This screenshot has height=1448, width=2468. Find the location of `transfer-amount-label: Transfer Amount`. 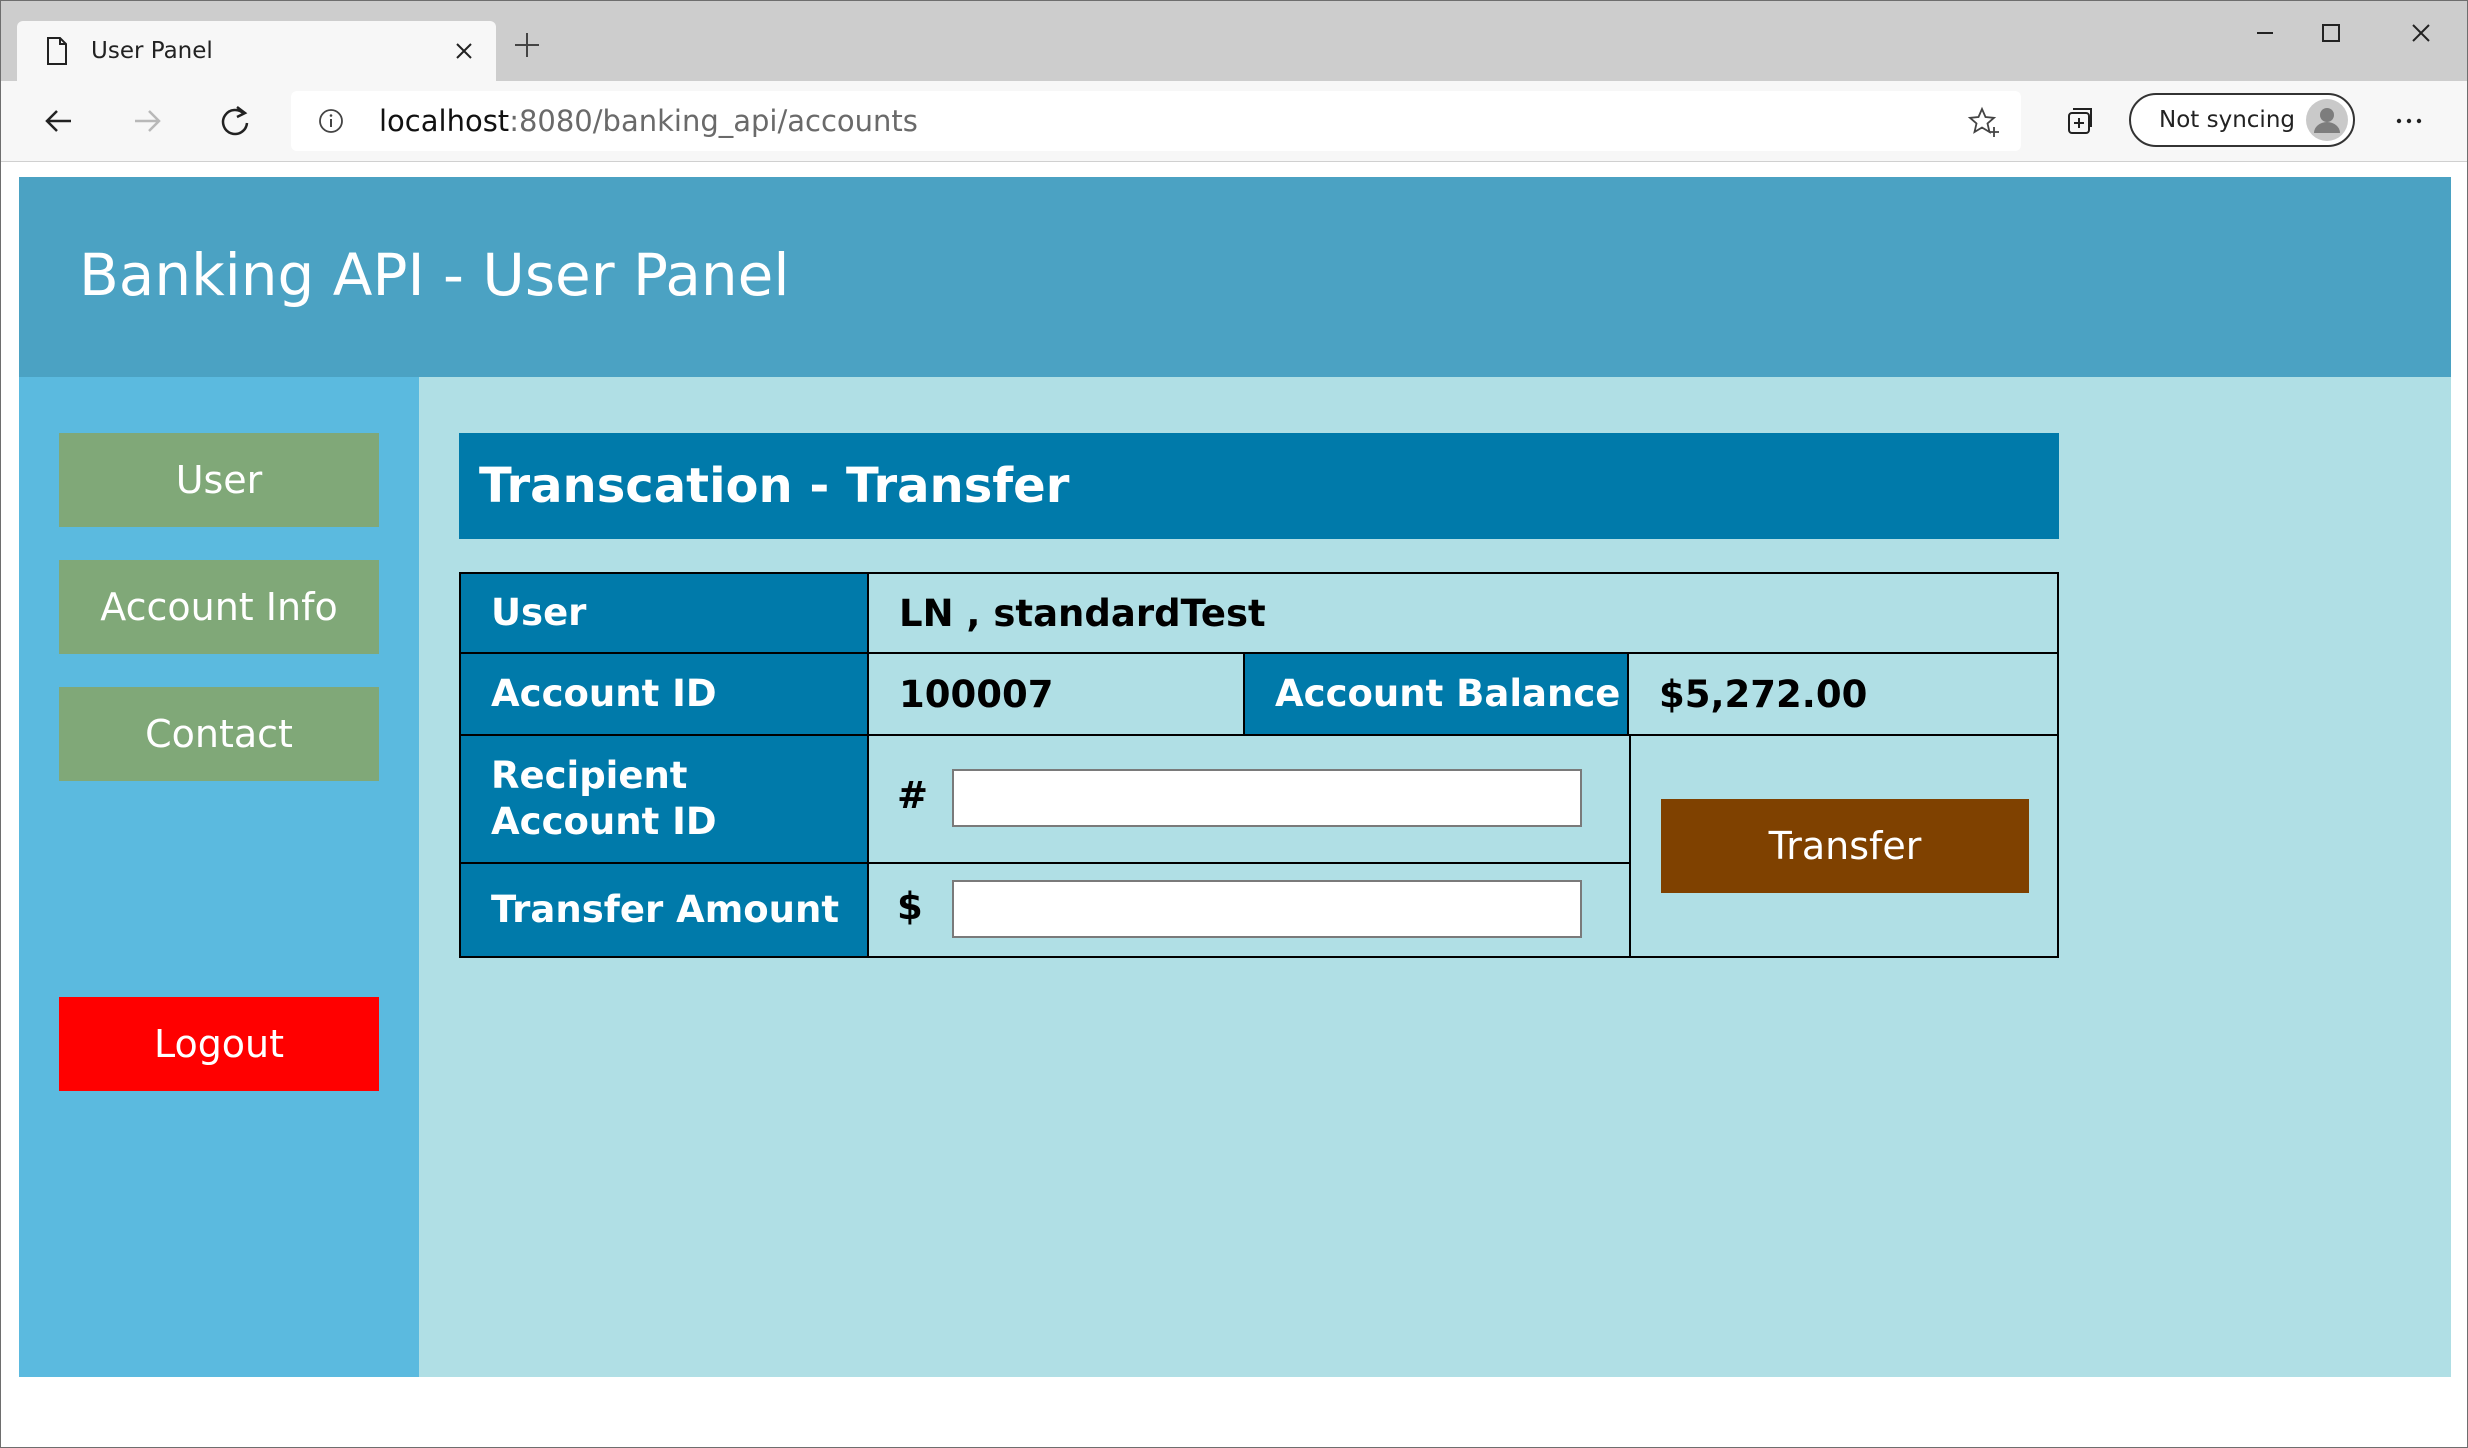

transfer-amount-label: Transfer Amount is located at coordinates (664, 910).